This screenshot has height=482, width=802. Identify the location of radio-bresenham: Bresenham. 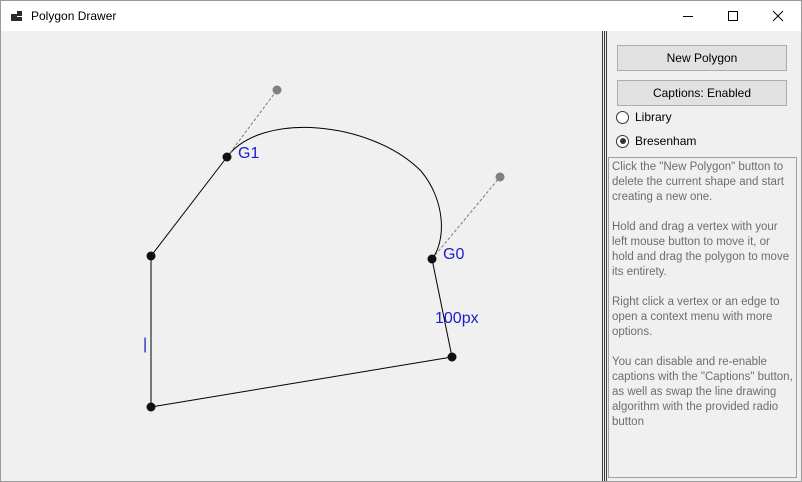
(656, 141).